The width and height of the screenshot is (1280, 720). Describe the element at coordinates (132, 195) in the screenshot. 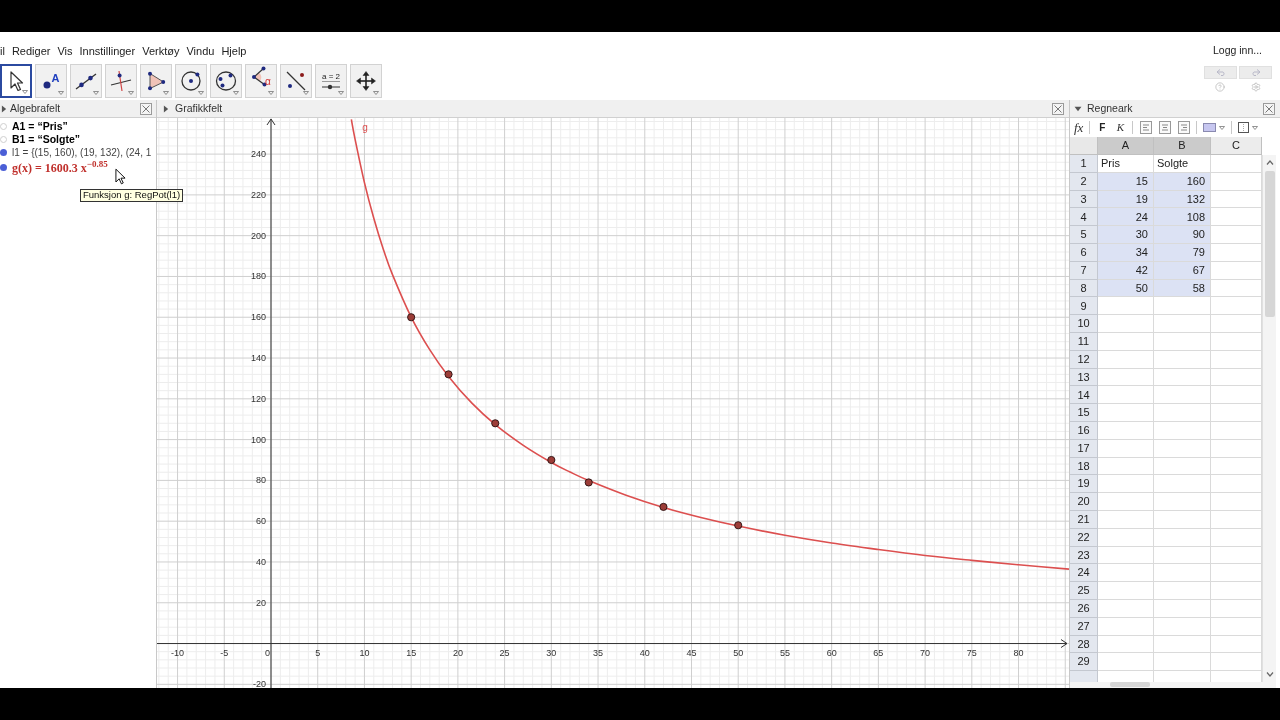

I see `tooltip: Funksjon g: RegPot(l1)` at that location.